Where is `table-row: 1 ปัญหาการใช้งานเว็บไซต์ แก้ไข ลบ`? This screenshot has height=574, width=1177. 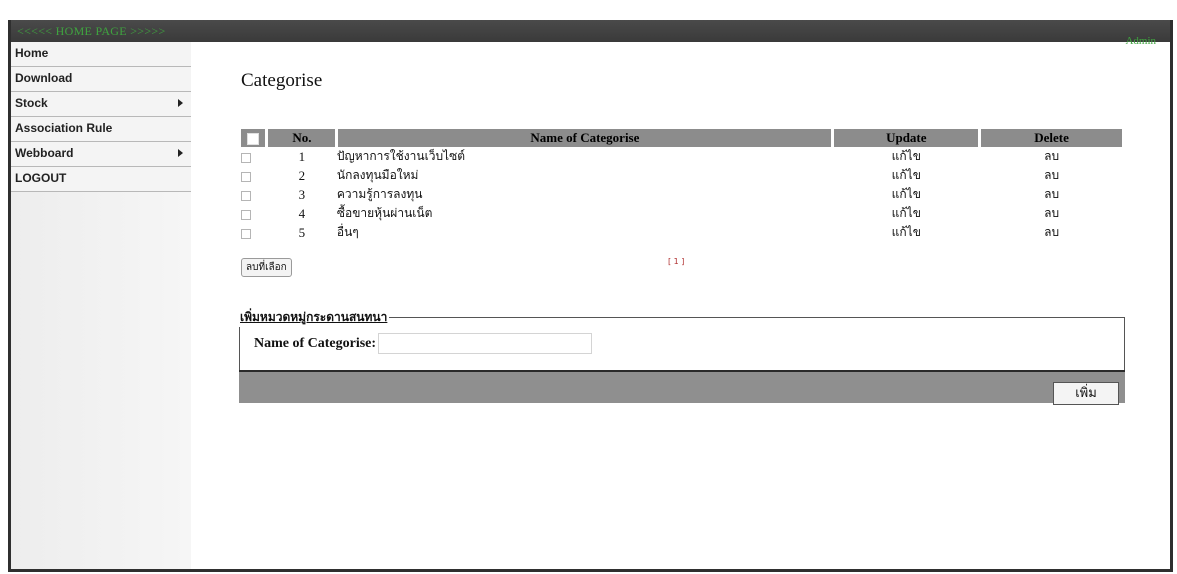
table-row: 1 ปัญหาการใช้งานเว็บไซต์ แก้ไข ลบ is located at coordinates (682, 156).